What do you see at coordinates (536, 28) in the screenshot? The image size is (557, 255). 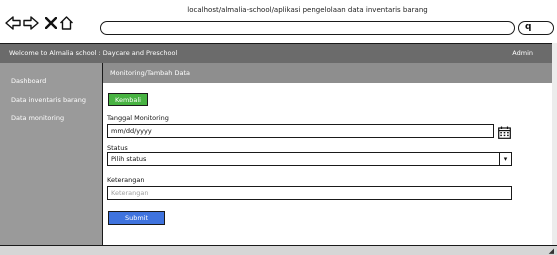 I see `search-button: q` at bounding box center [536, 28].